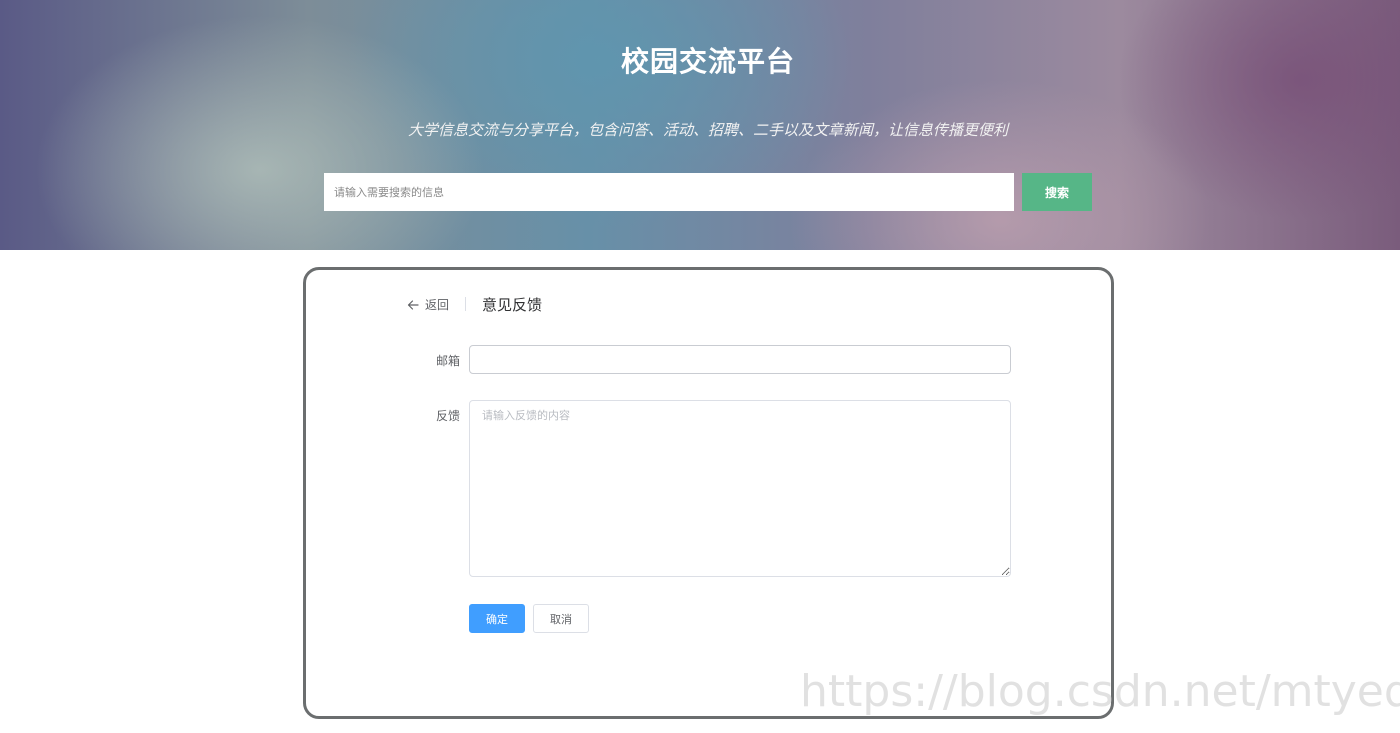  I want to click on header-divider, so click(466, 304).